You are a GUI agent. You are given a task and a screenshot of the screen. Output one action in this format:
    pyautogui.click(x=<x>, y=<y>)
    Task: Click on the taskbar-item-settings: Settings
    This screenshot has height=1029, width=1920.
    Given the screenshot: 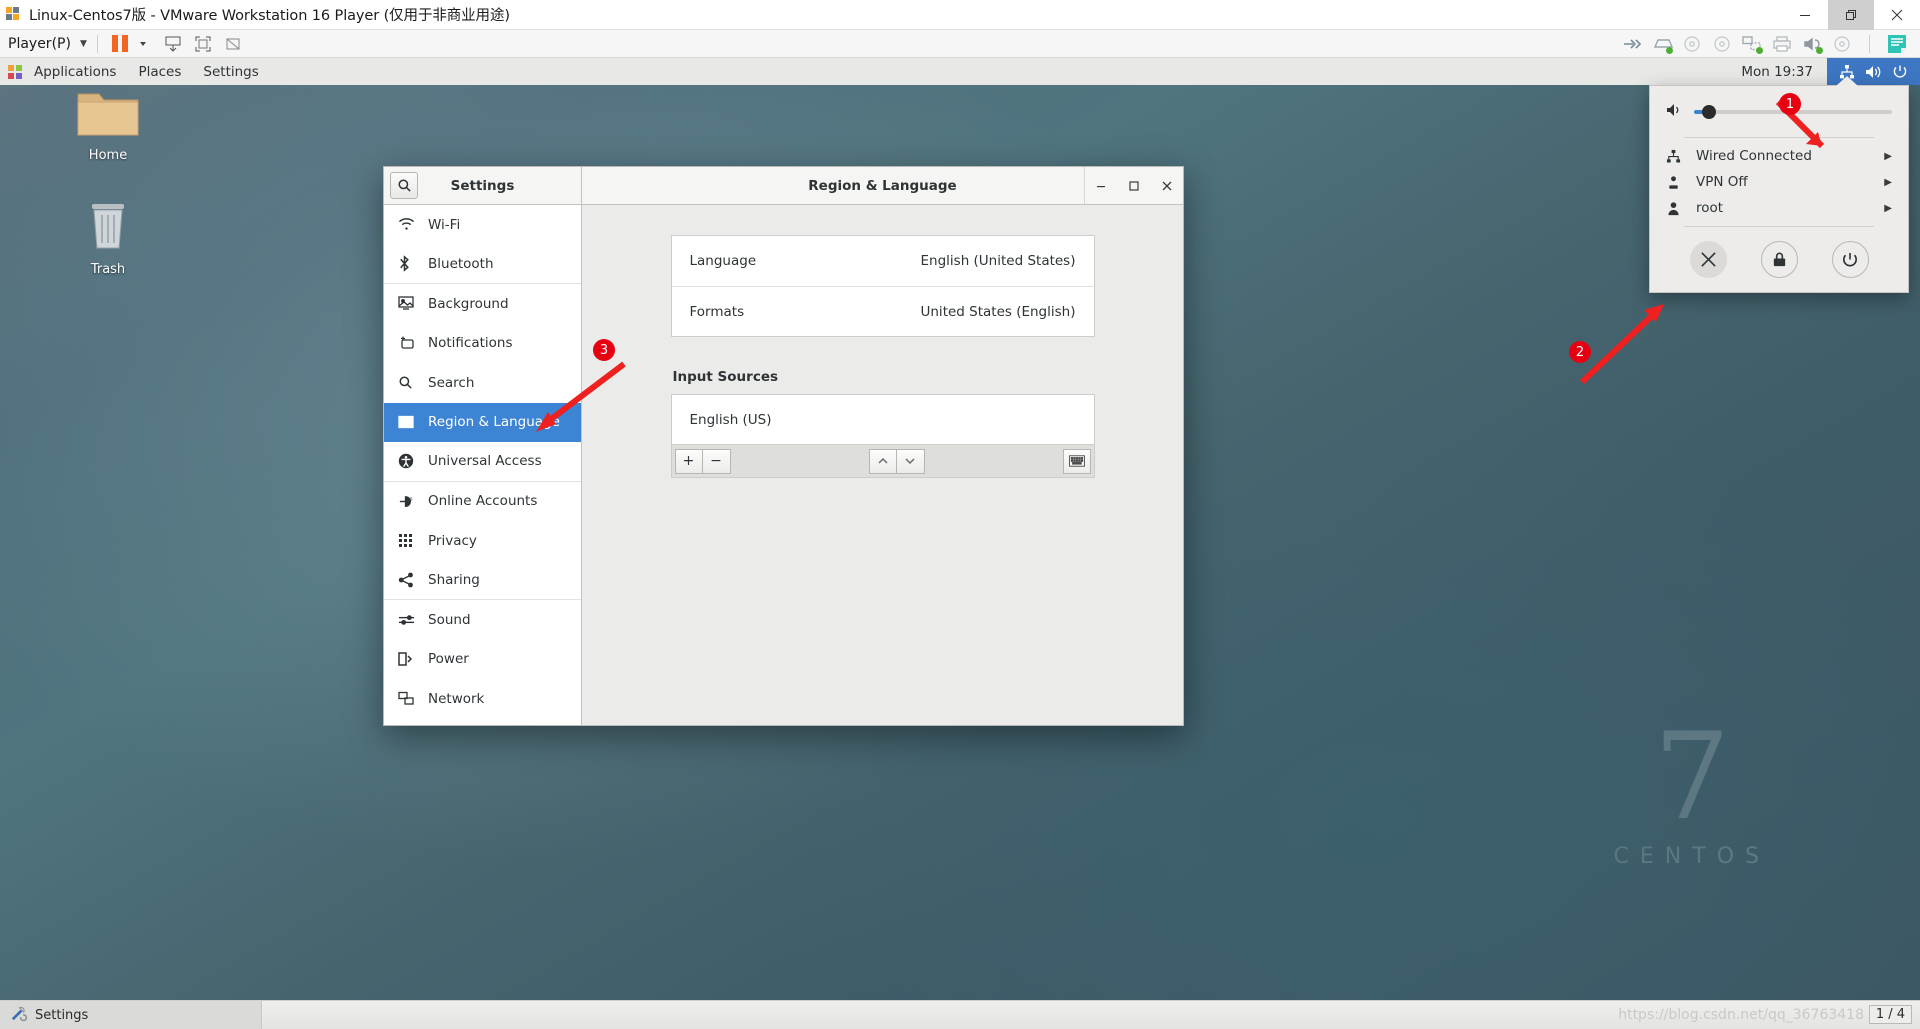 What is the action you would take?
    pyautogui.click(x=131, y=1014)
    